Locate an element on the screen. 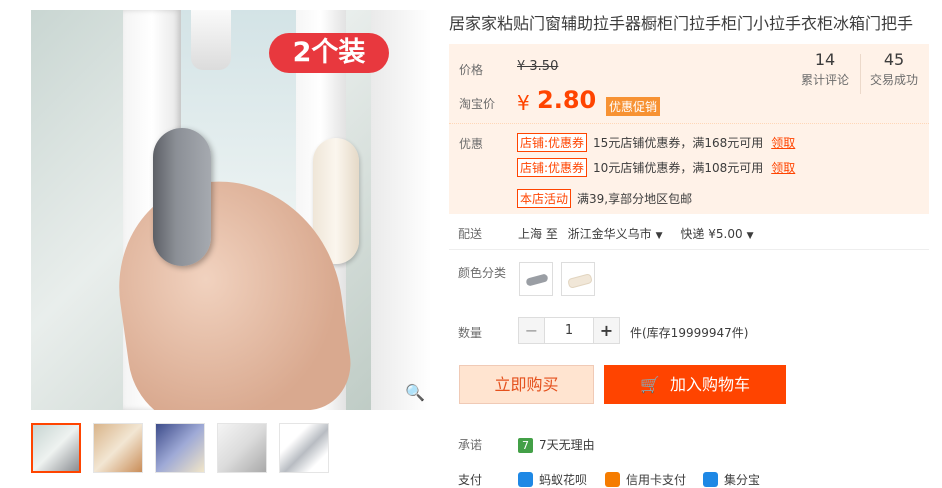 The image size is (942, 488). review-count: 14 累计评论 is located at coordinates (825, 69).